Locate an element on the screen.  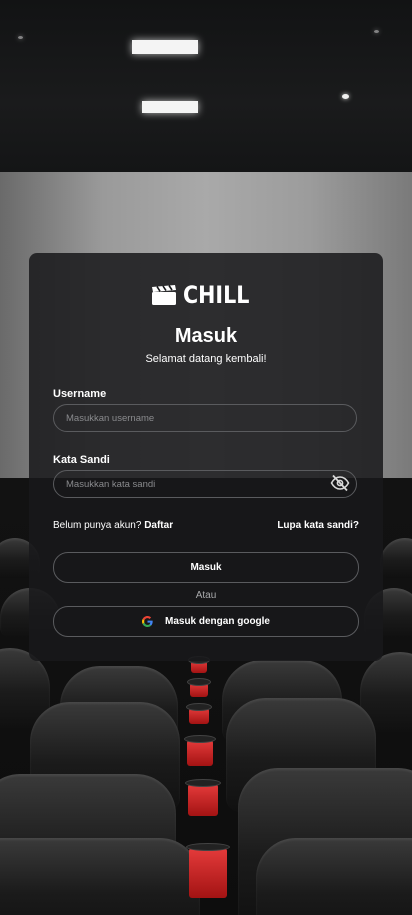
password-input is located at coordinates (205, 484).